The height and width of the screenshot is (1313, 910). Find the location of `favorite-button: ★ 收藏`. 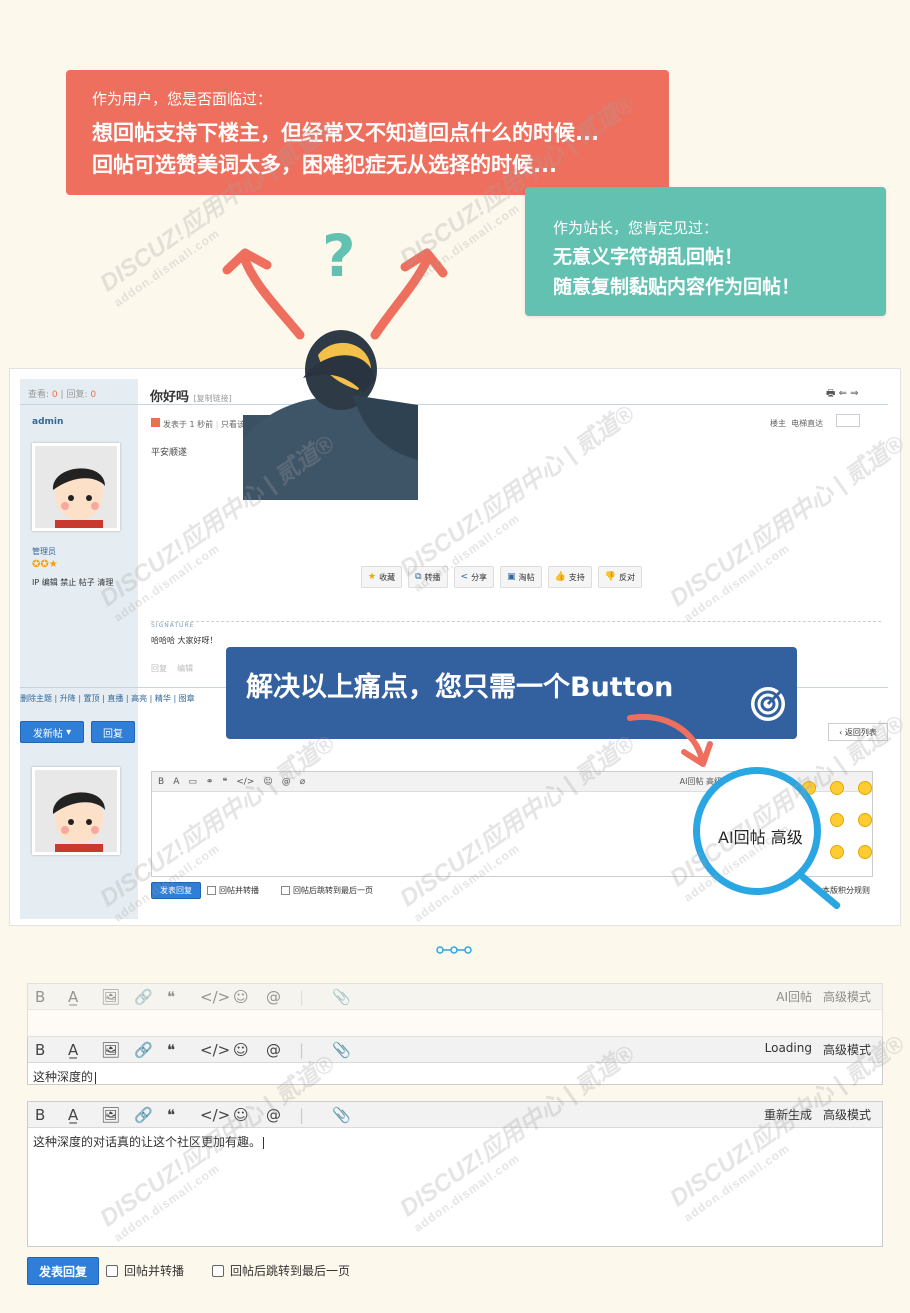

favorite-button: ★ 收藏 is located at coordinates (382, 577).